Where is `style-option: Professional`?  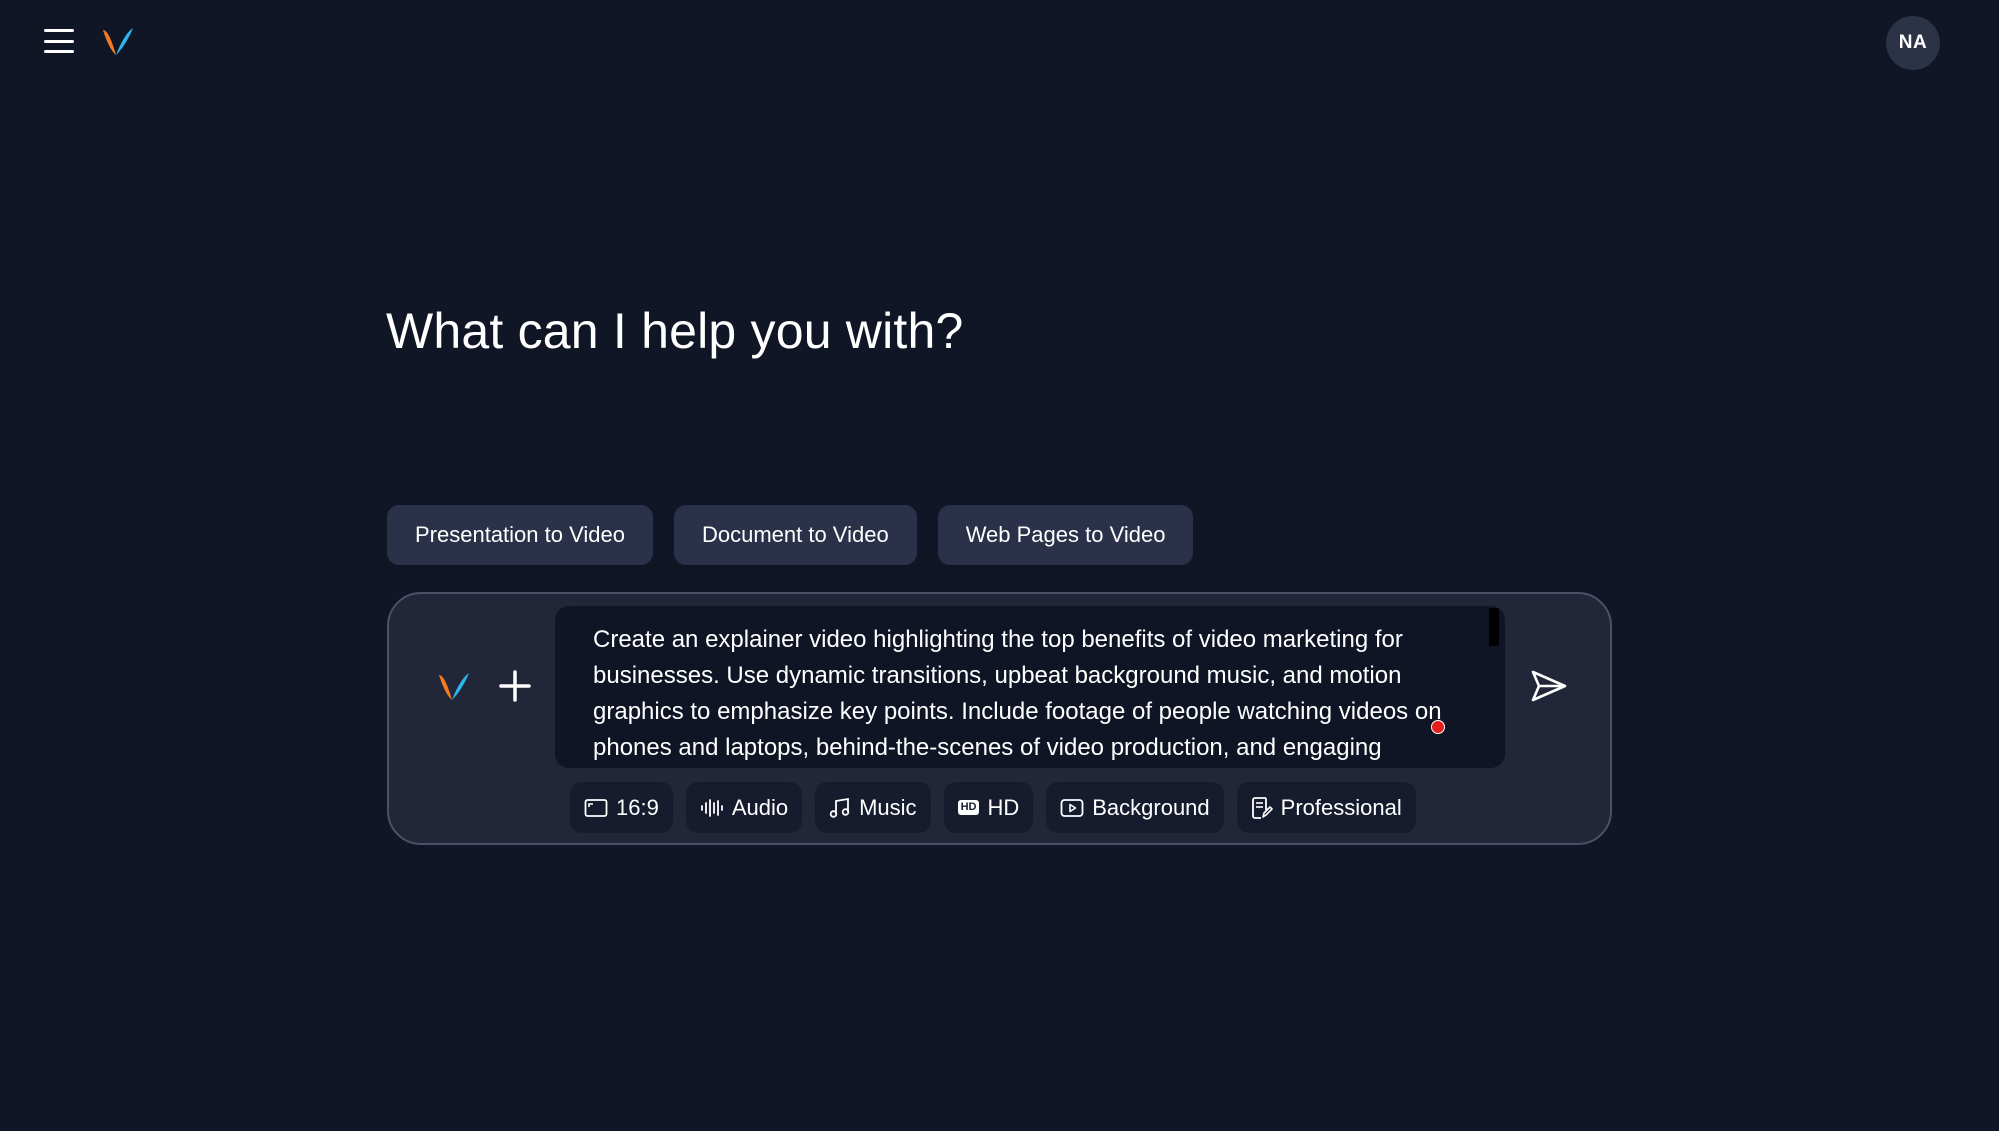
style-option: Professional is located at coordinates (1326, 807).